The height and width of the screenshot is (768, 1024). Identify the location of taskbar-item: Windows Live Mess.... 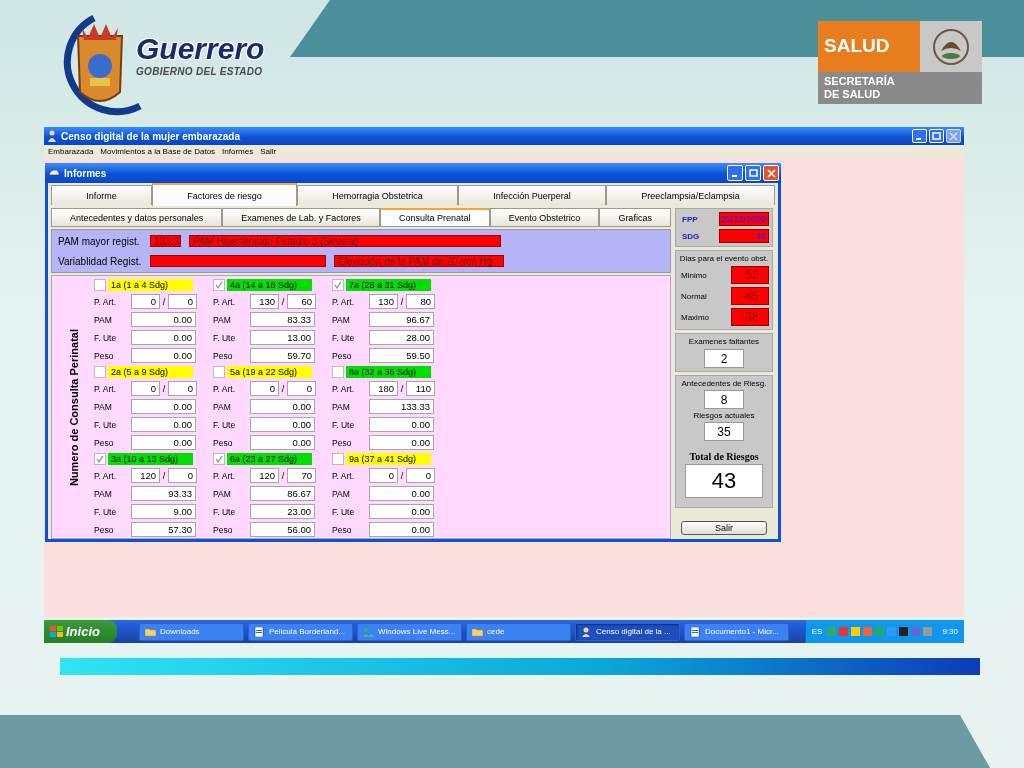
(409, 631).